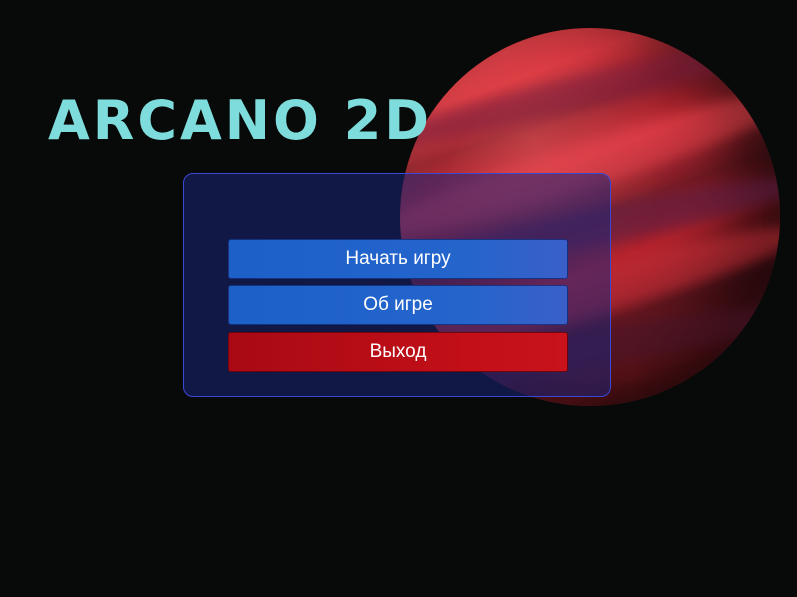 The image size is (797, 597). What do you see at coordinates (398, 352) in the screenshot?
I see `exit-button: Выход` at bounding box center [398, 352].